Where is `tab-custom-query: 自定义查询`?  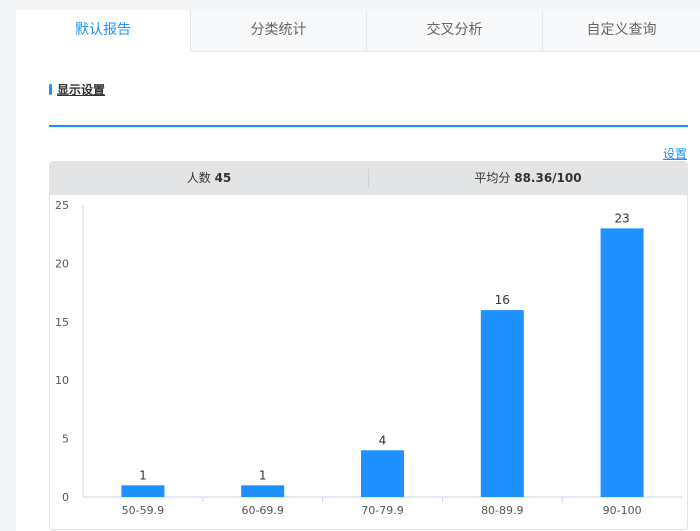 tab-custom-query: 自定义查询 is located at coordinates (621, 30).